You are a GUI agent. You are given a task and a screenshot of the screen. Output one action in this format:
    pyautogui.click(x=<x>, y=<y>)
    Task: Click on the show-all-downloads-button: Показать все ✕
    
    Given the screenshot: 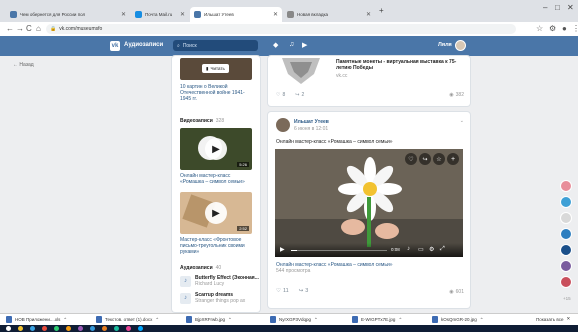 What is the action you would take?
    pyautogui.click(x=553, y=319)
    